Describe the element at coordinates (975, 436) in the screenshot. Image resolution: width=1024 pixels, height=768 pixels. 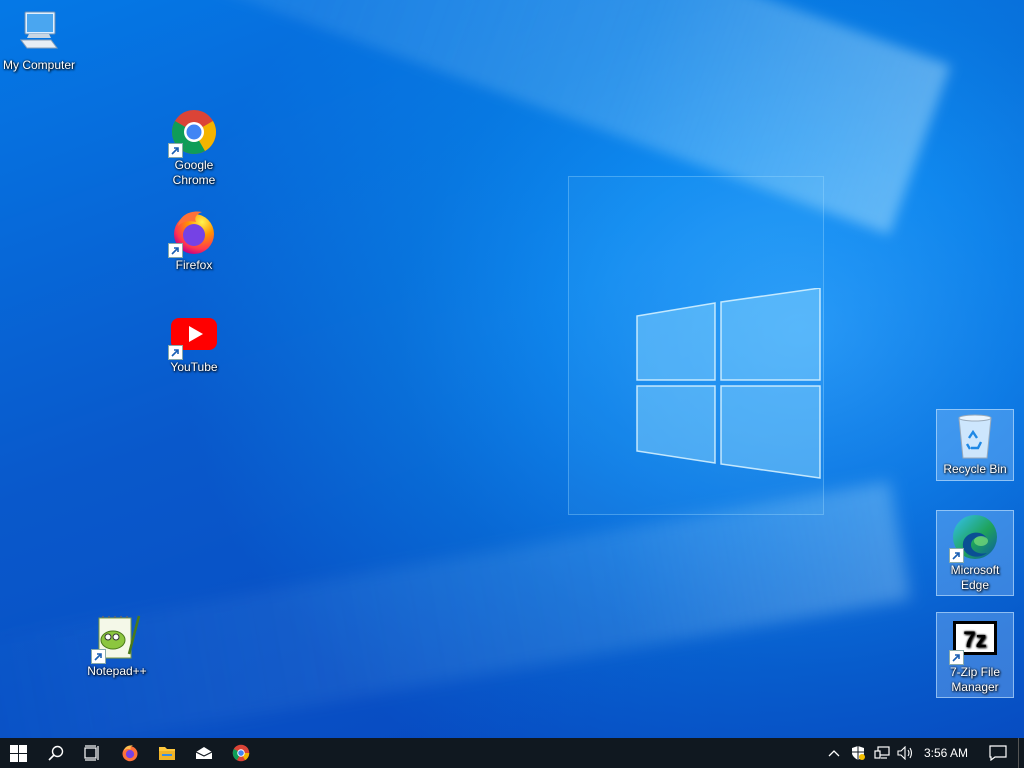
I see `recycle-bin-icon` at that location.